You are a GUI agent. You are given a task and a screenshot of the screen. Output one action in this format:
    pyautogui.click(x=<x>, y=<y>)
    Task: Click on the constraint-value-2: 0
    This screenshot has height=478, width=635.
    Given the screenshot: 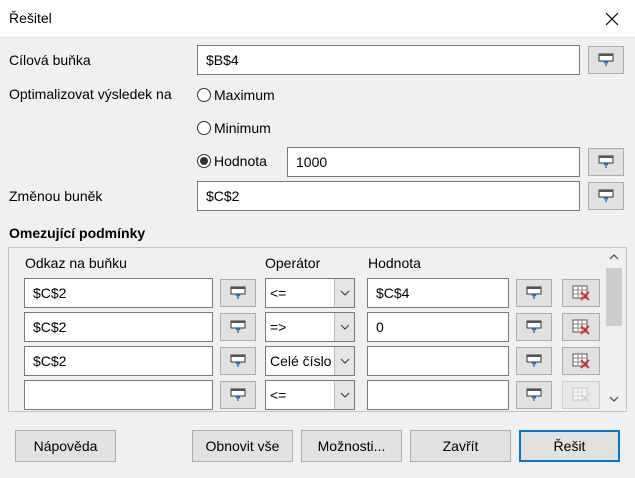 What is the action you would take?
    pyautogui.click(x=438, y=327)
    